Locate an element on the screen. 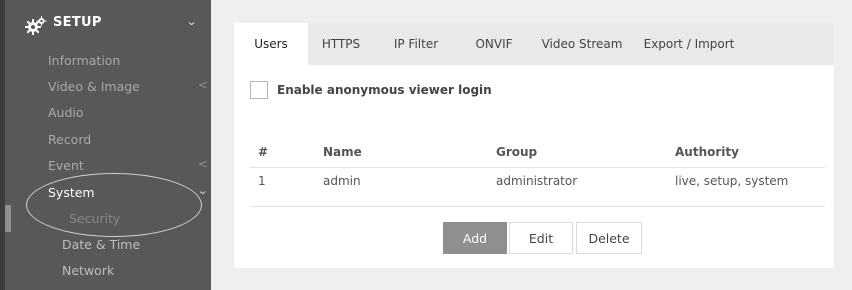 Image resolution: width=852 pixels, height=290 pixels. column-header-number: # is located at coordinates (263, 152).